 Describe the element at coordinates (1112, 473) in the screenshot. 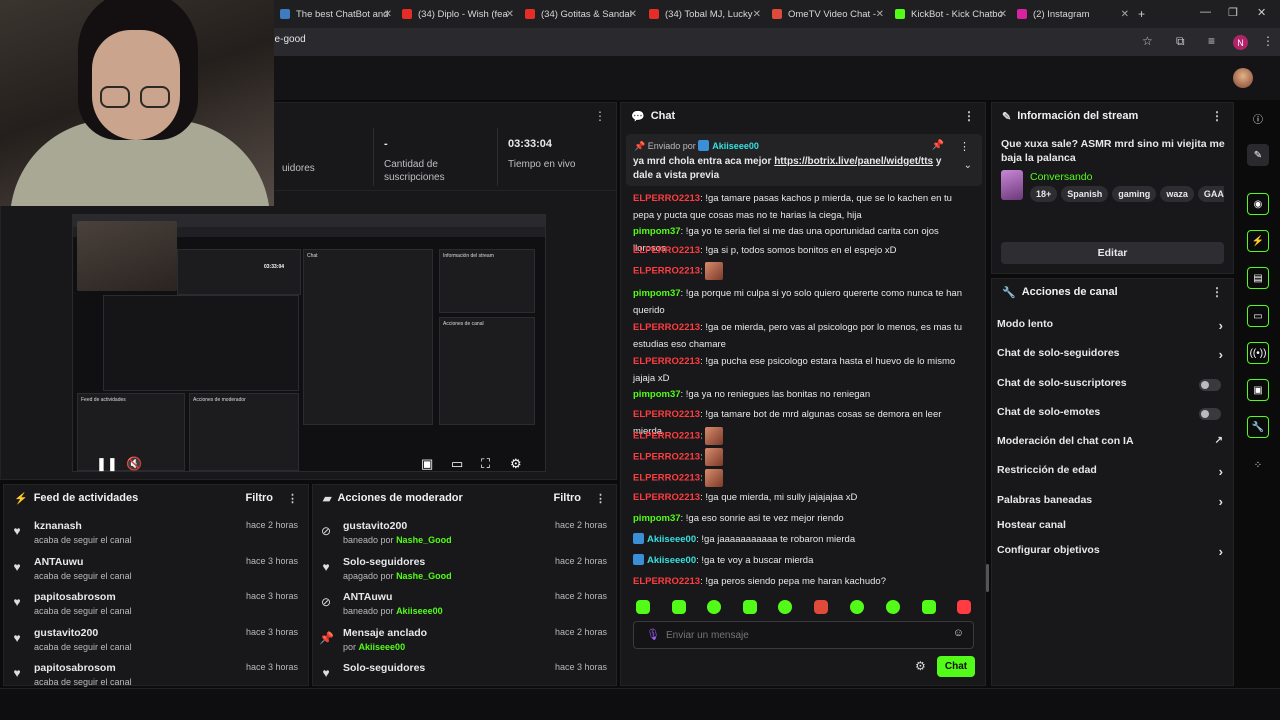

I see `channel-action-item: Restricción de edad ›` at that location.